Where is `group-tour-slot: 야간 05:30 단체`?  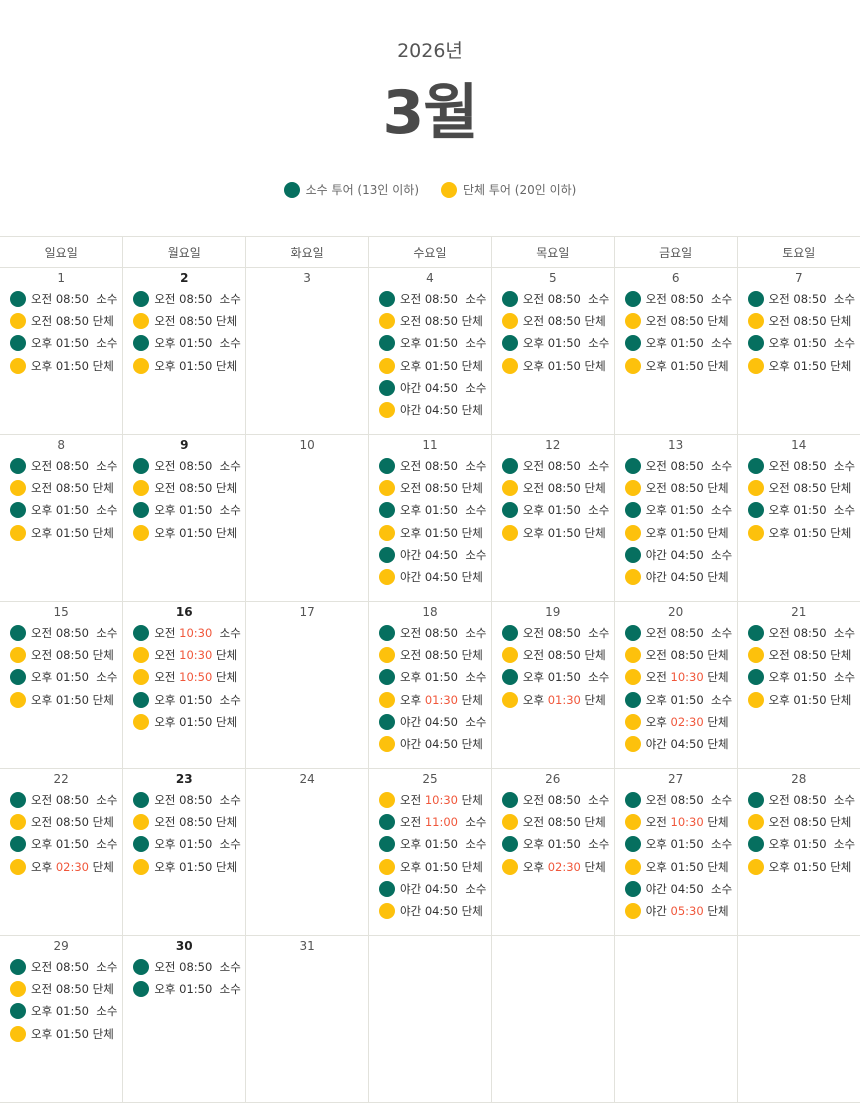
group-tour-slot: 야간 05:30 단체 is located at coordinates (676, 911).